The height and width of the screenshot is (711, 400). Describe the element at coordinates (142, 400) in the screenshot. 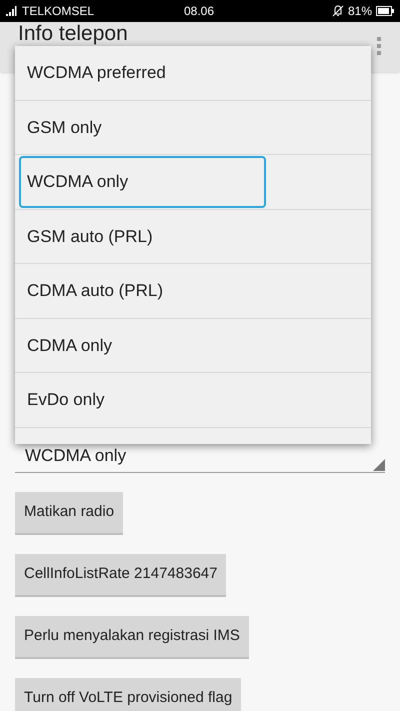

I see `menu-option: EvDo only` at that location.